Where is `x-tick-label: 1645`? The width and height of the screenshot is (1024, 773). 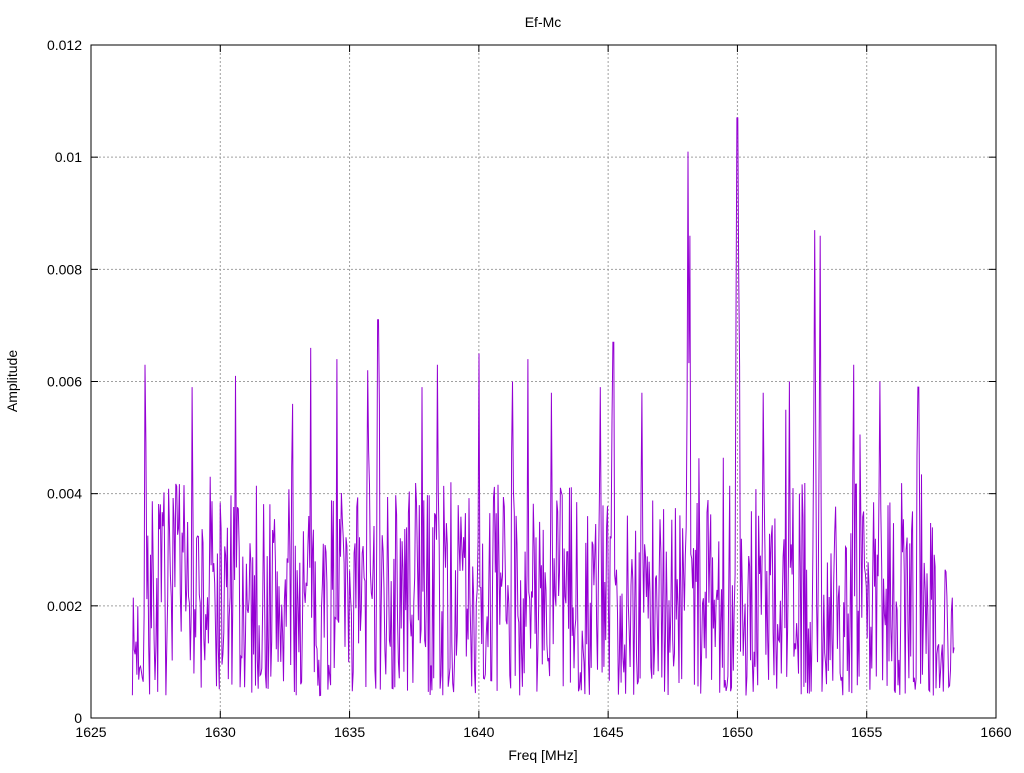 x-tick-label: 1645 is located at coordinates (608, 732).